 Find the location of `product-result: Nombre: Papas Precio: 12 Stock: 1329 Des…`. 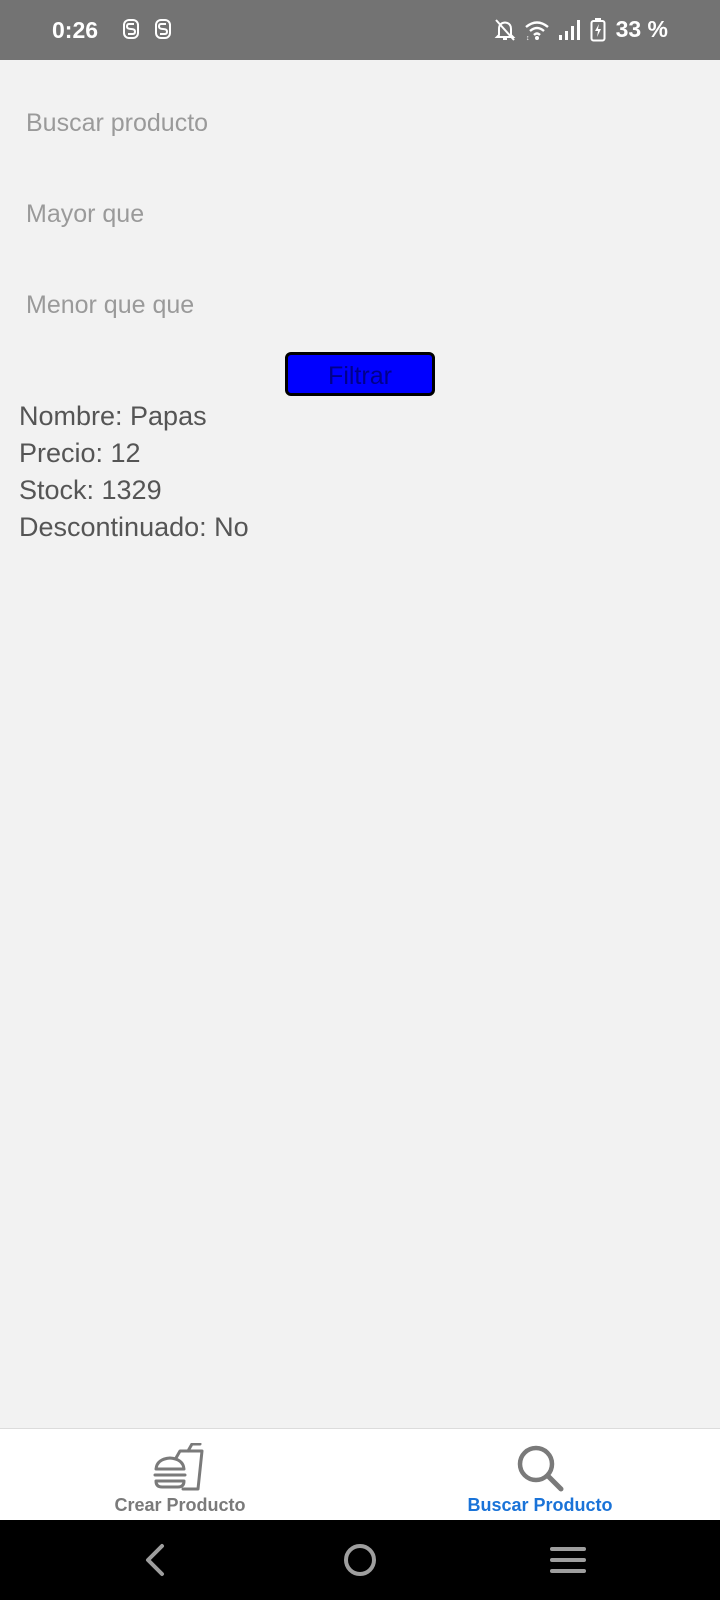

product-result: Nombre: Papas Precio: 12 Stock: 1329 Des… is located at coordinates (134, 472).